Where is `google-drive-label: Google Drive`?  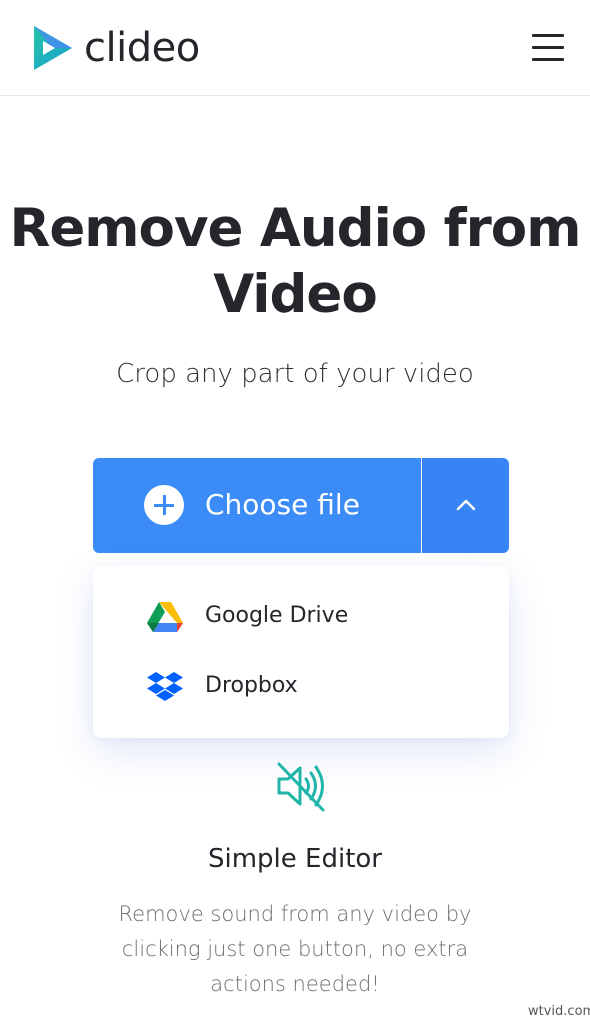 google-drive-label: Google Drive is located at coordinates (277, 615).